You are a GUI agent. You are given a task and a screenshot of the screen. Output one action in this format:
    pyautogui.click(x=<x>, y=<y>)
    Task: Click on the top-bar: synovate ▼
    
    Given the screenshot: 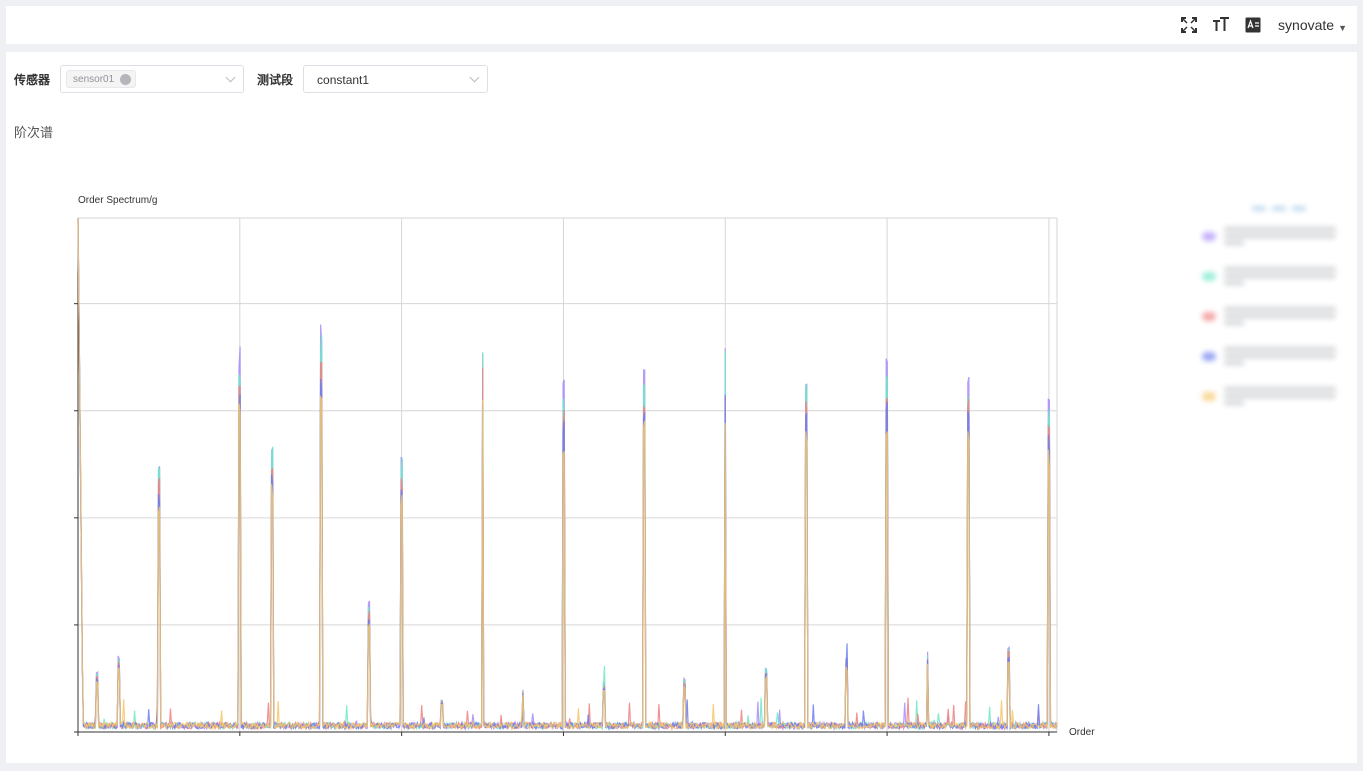 What is the action you would take?
    pyautogui.click(x=681, y=25)
    